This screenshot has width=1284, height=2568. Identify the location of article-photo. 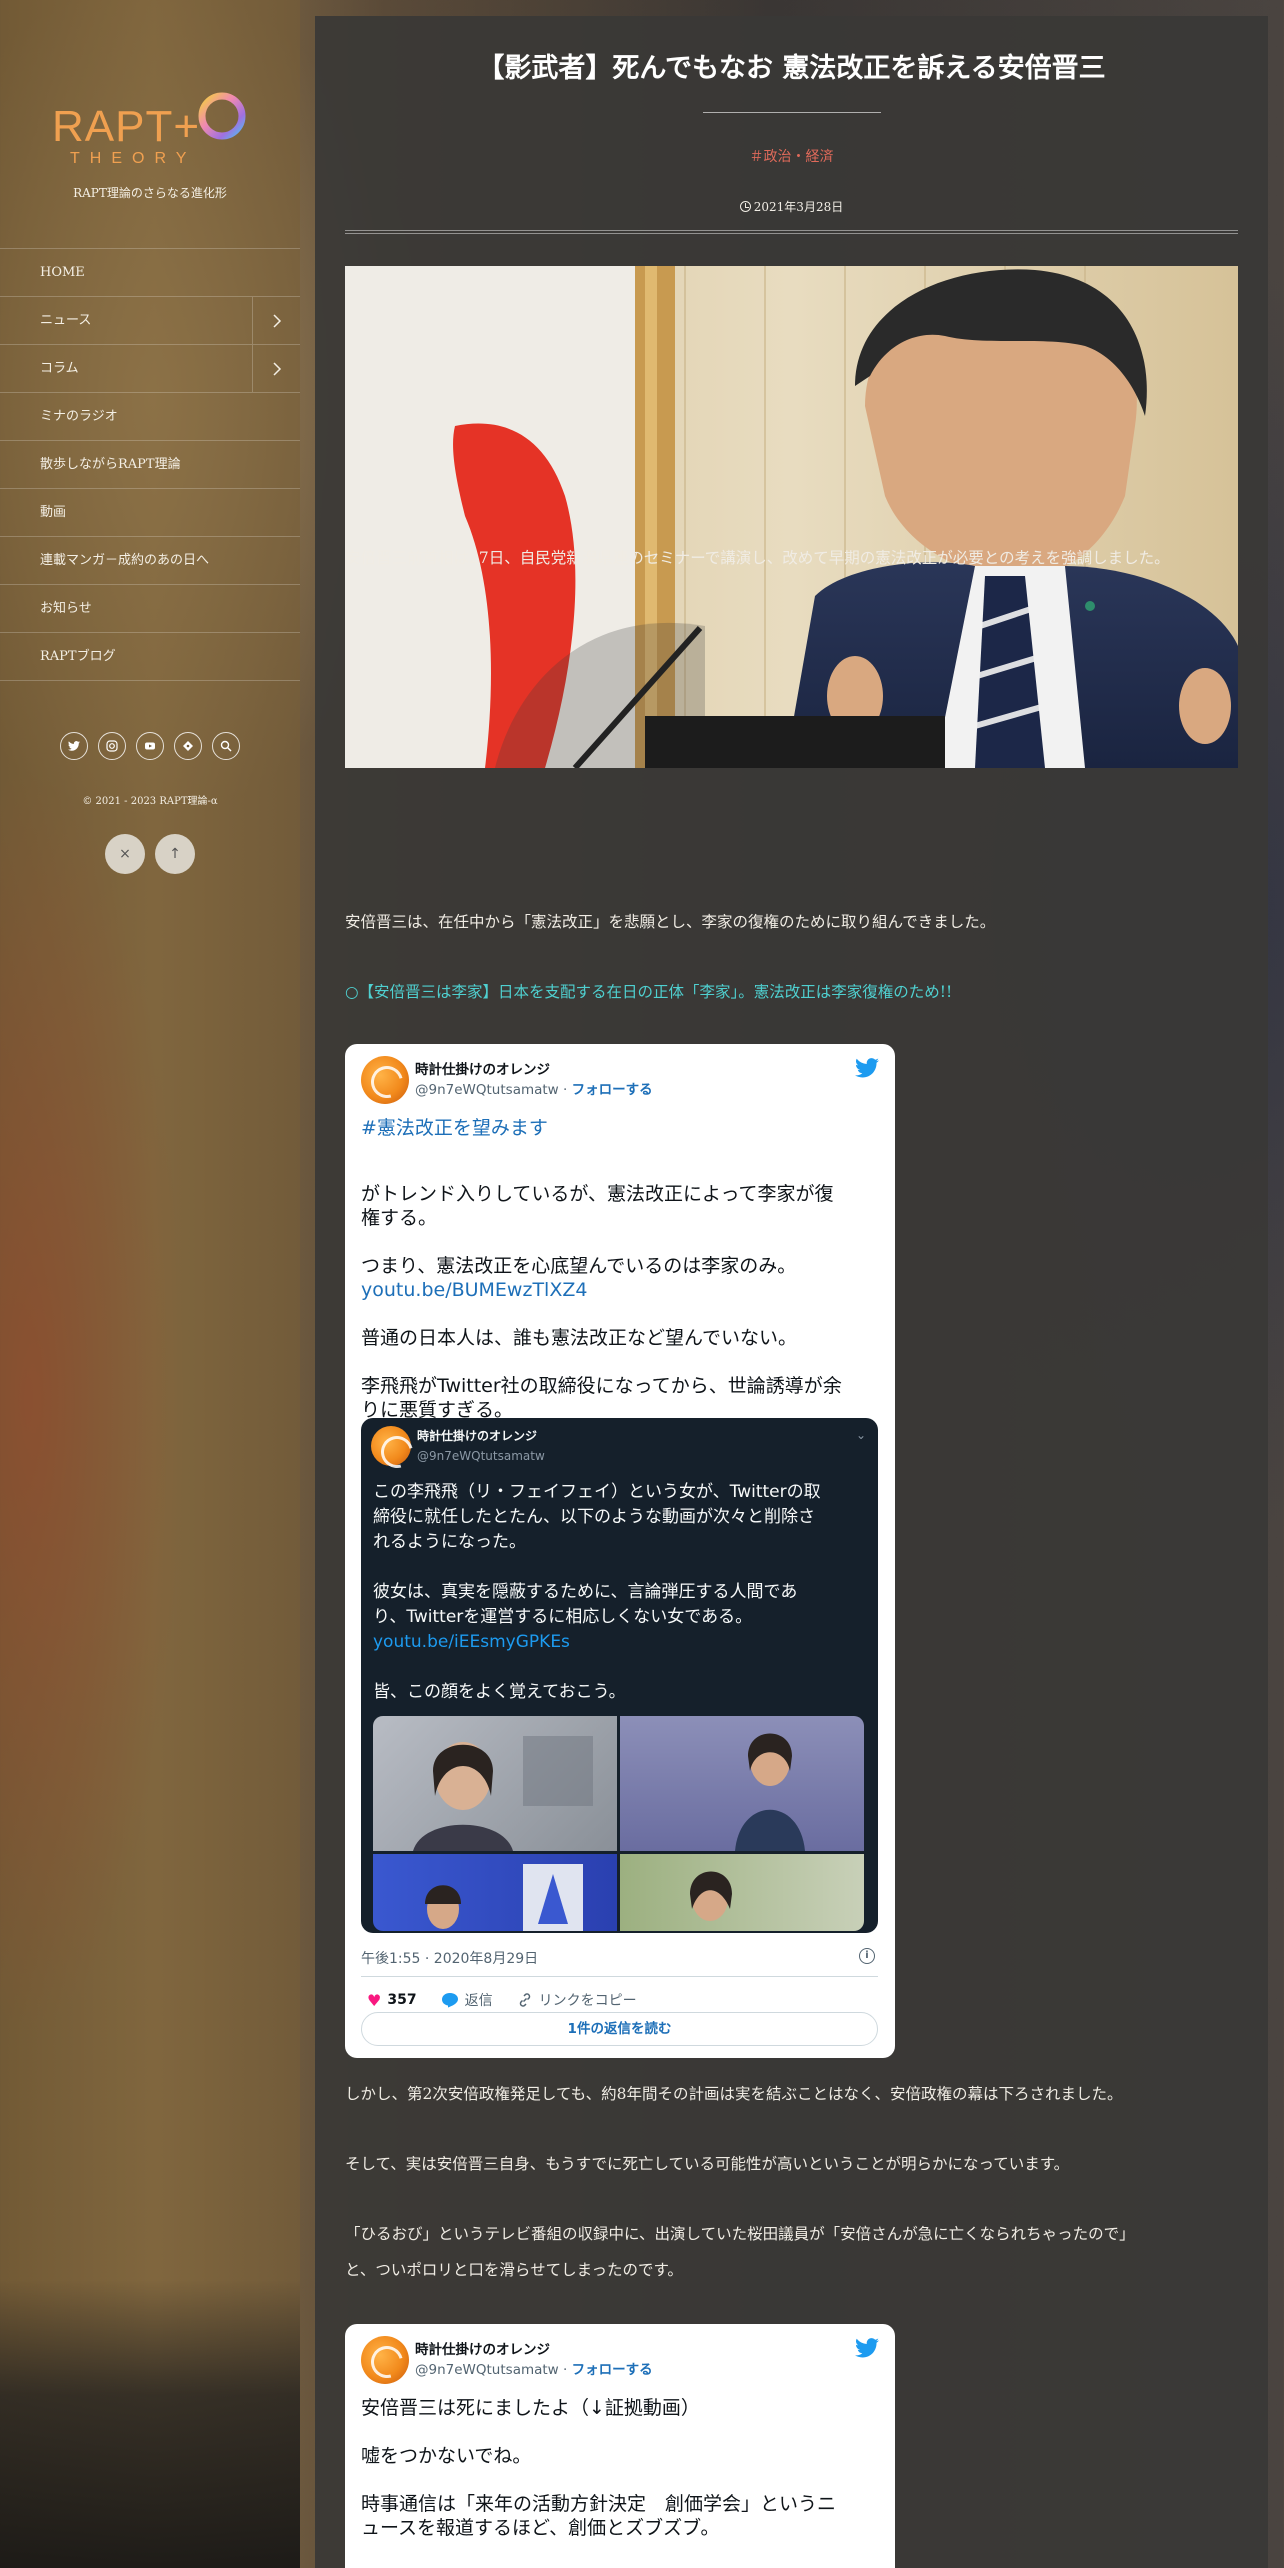
(791, 517).